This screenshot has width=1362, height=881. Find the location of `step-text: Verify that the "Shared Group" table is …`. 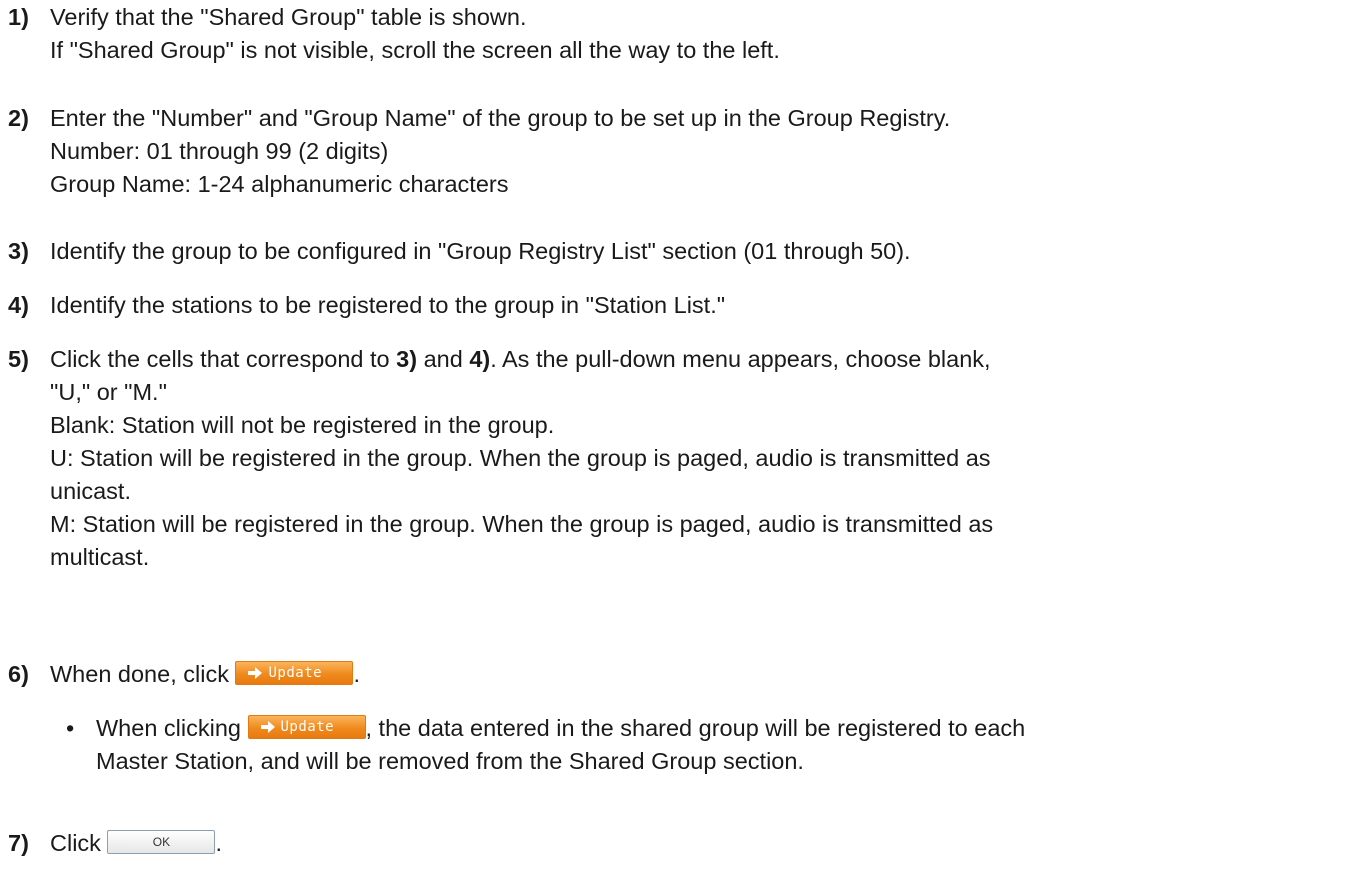

step-text: Verify that the "Shared Group" table is … is located at coordinates (288, 17).